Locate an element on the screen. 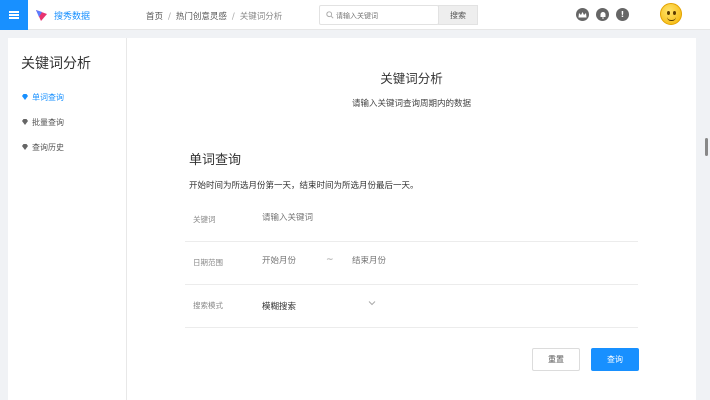 The height and width of the screenshot is (400, 710). sidebar-title: 关键词分析 is located at coordinates (56, 64).